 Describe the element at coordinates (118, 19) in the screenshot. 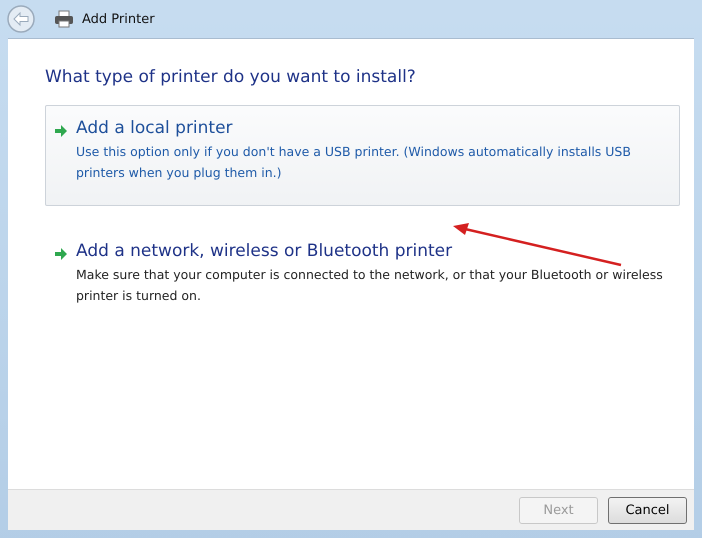

I see `window-title: Add Printer` at that location.